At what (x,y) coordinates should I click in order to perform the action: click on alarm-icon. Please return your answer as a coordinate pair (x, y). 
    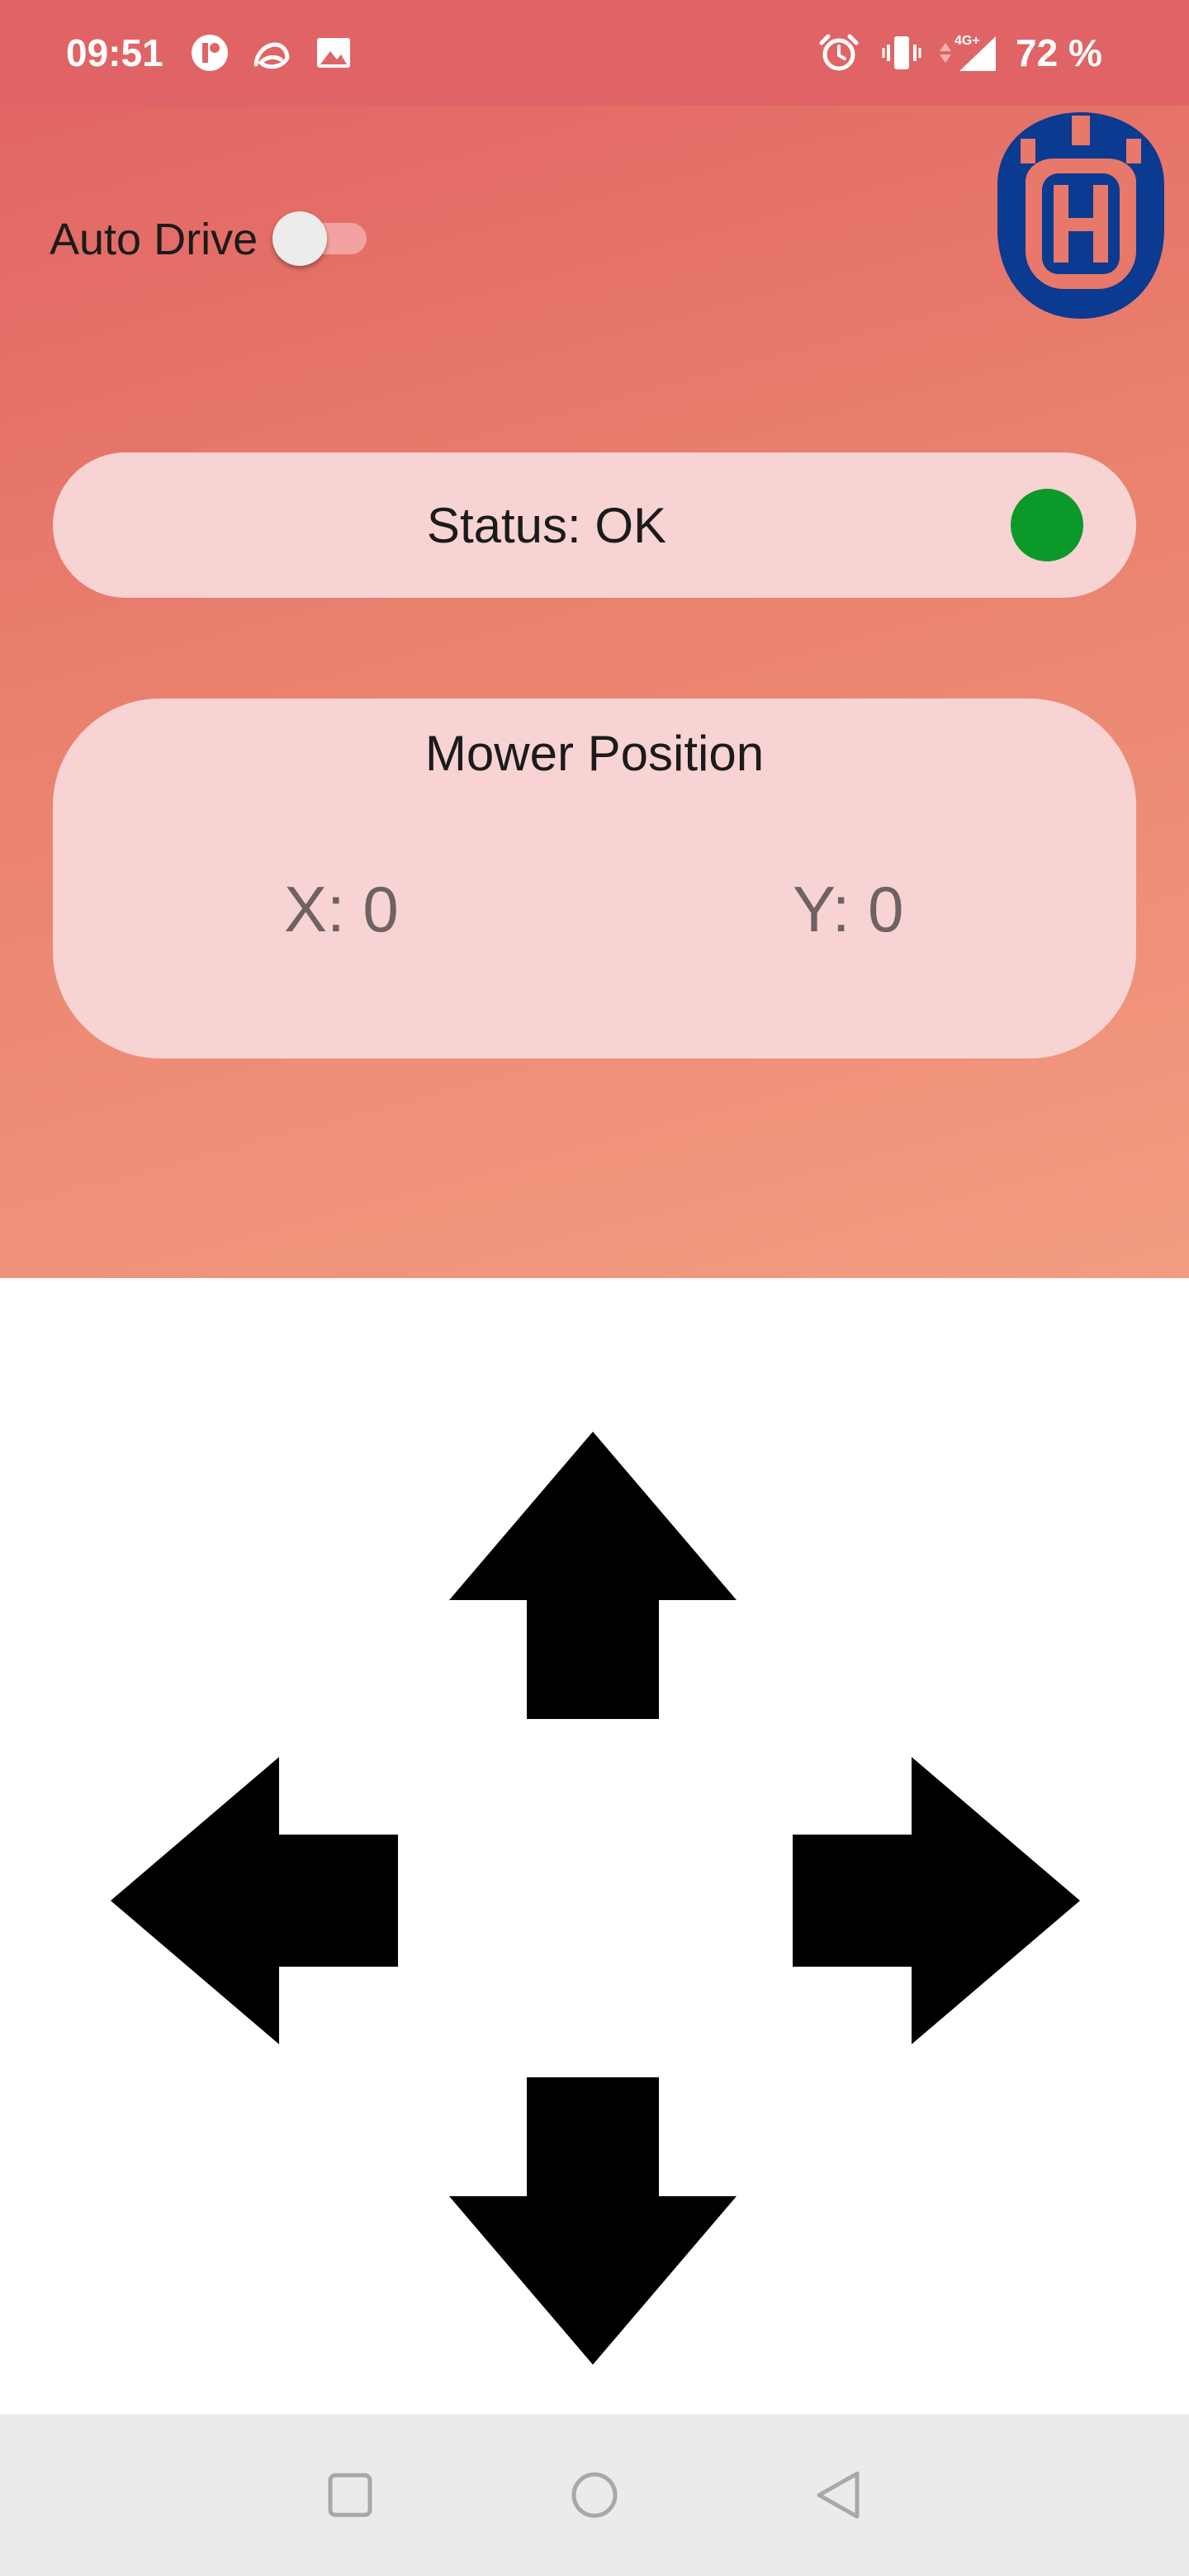
    Looking at the image, I should click on (838, 52).